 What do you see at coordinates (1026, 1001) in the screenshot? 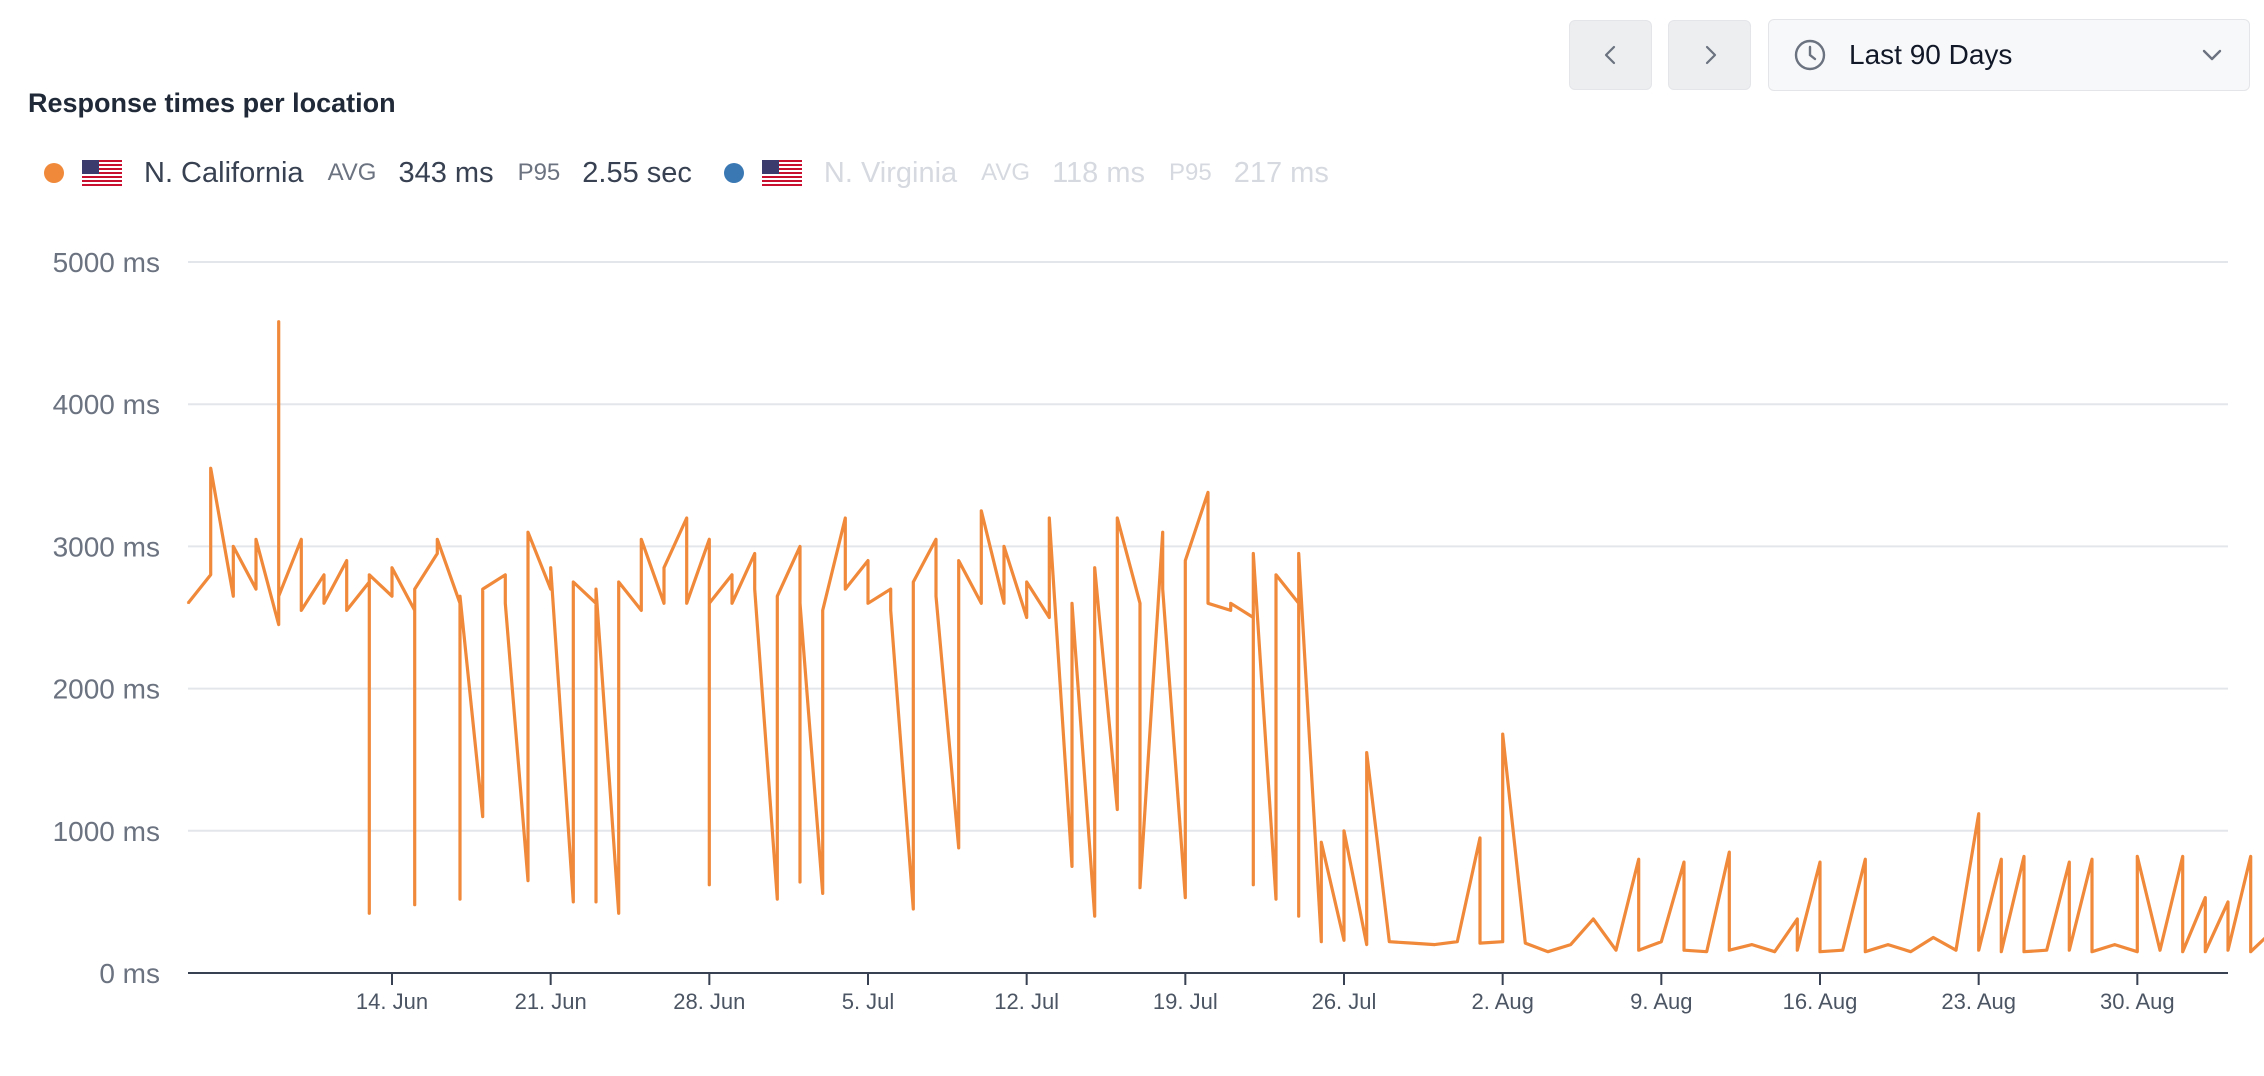
I see `x-tick-label: 12. Jul` at bounding box center [1026, 1001].